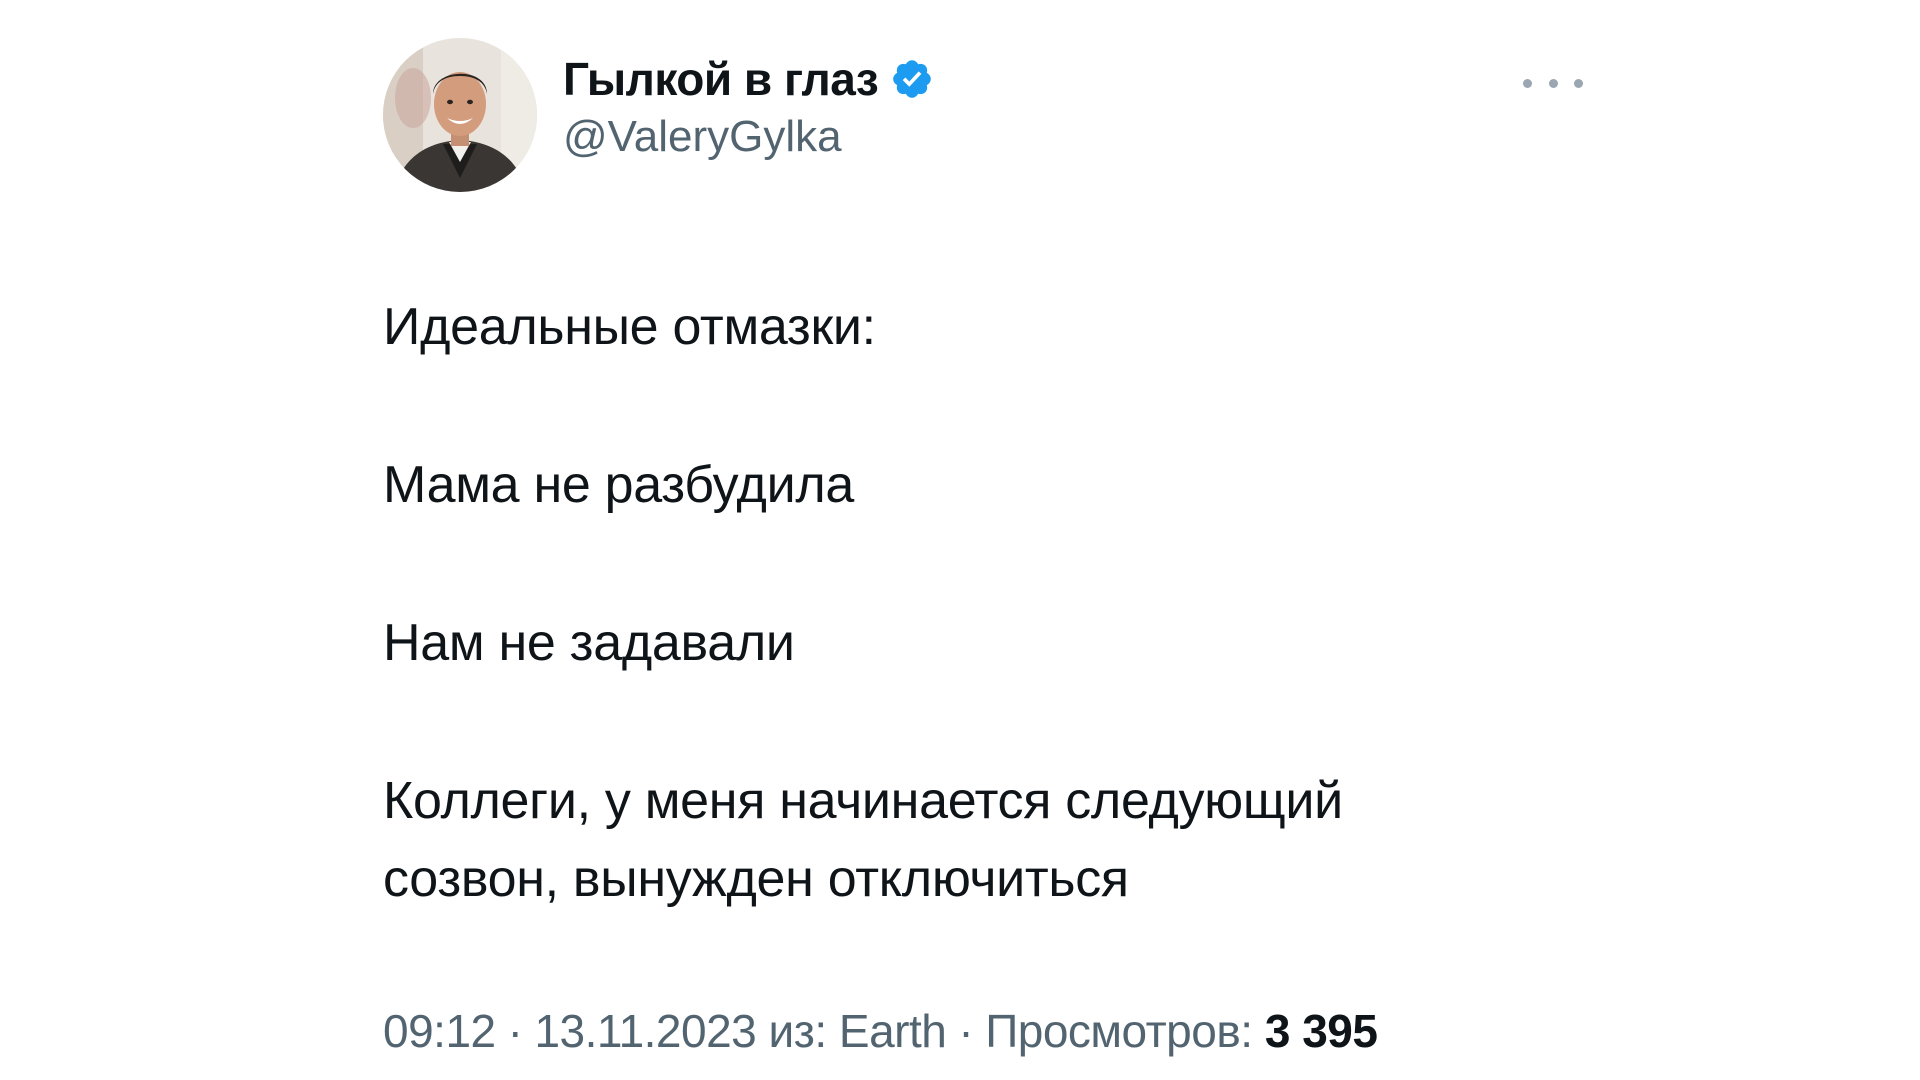  I want to click on tweet-source: Earth, so click(892, 1031).